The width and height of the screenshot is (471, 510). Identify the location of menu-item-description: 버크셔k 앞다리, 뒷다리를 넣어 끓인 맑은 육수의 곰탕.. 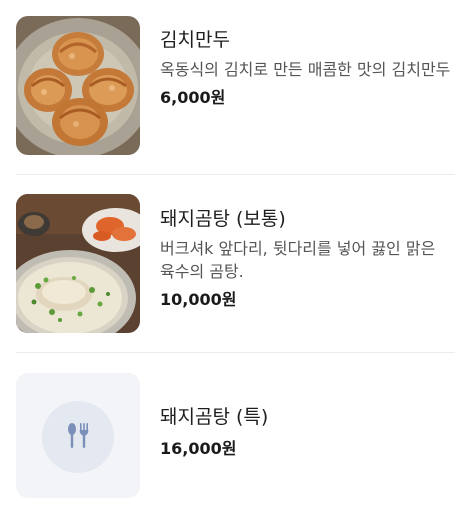
(298, 260).